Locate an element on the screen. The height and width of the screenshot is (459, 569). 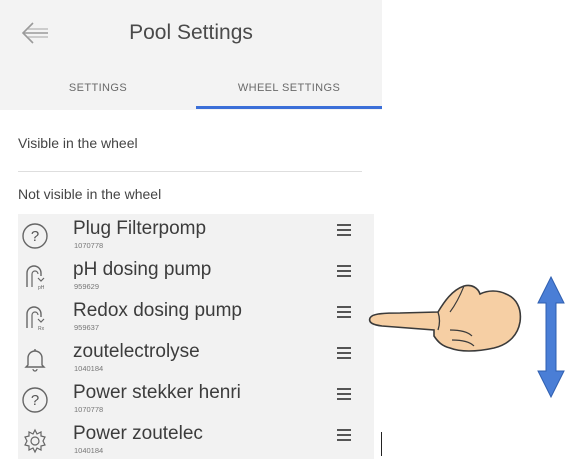
section-not-visible-in-wheel: Not visible in the wheel is located at coordinates (90, 194).